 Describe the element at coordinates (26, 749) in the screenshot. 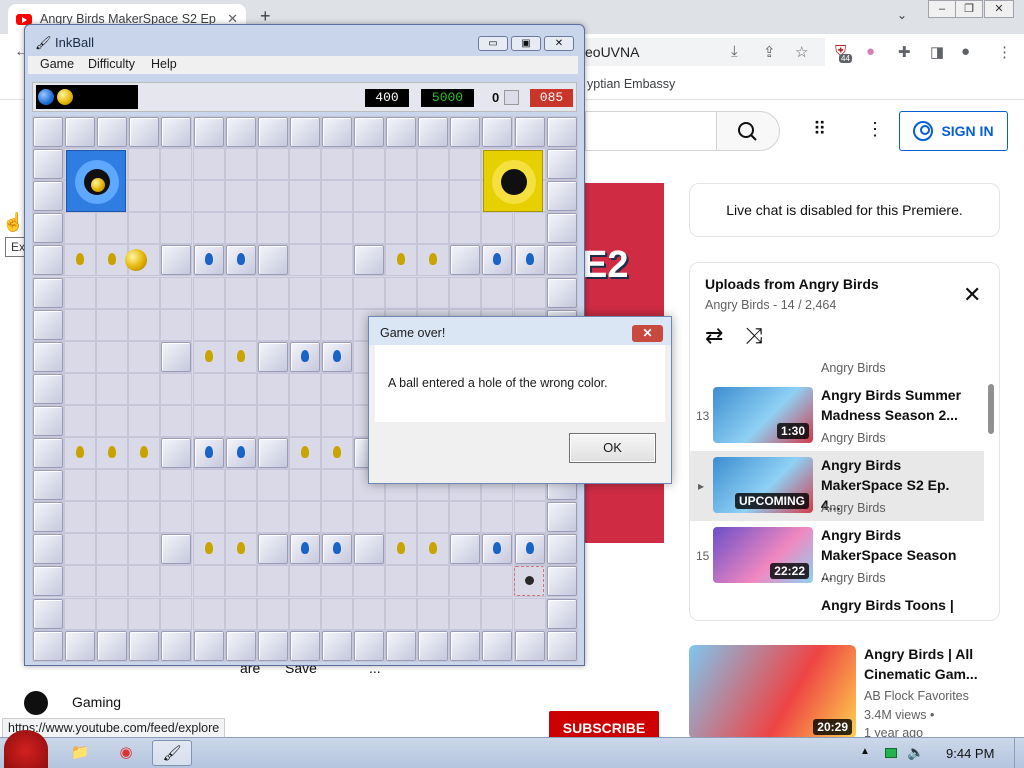

I see `start-button-bird-icon` at that location.